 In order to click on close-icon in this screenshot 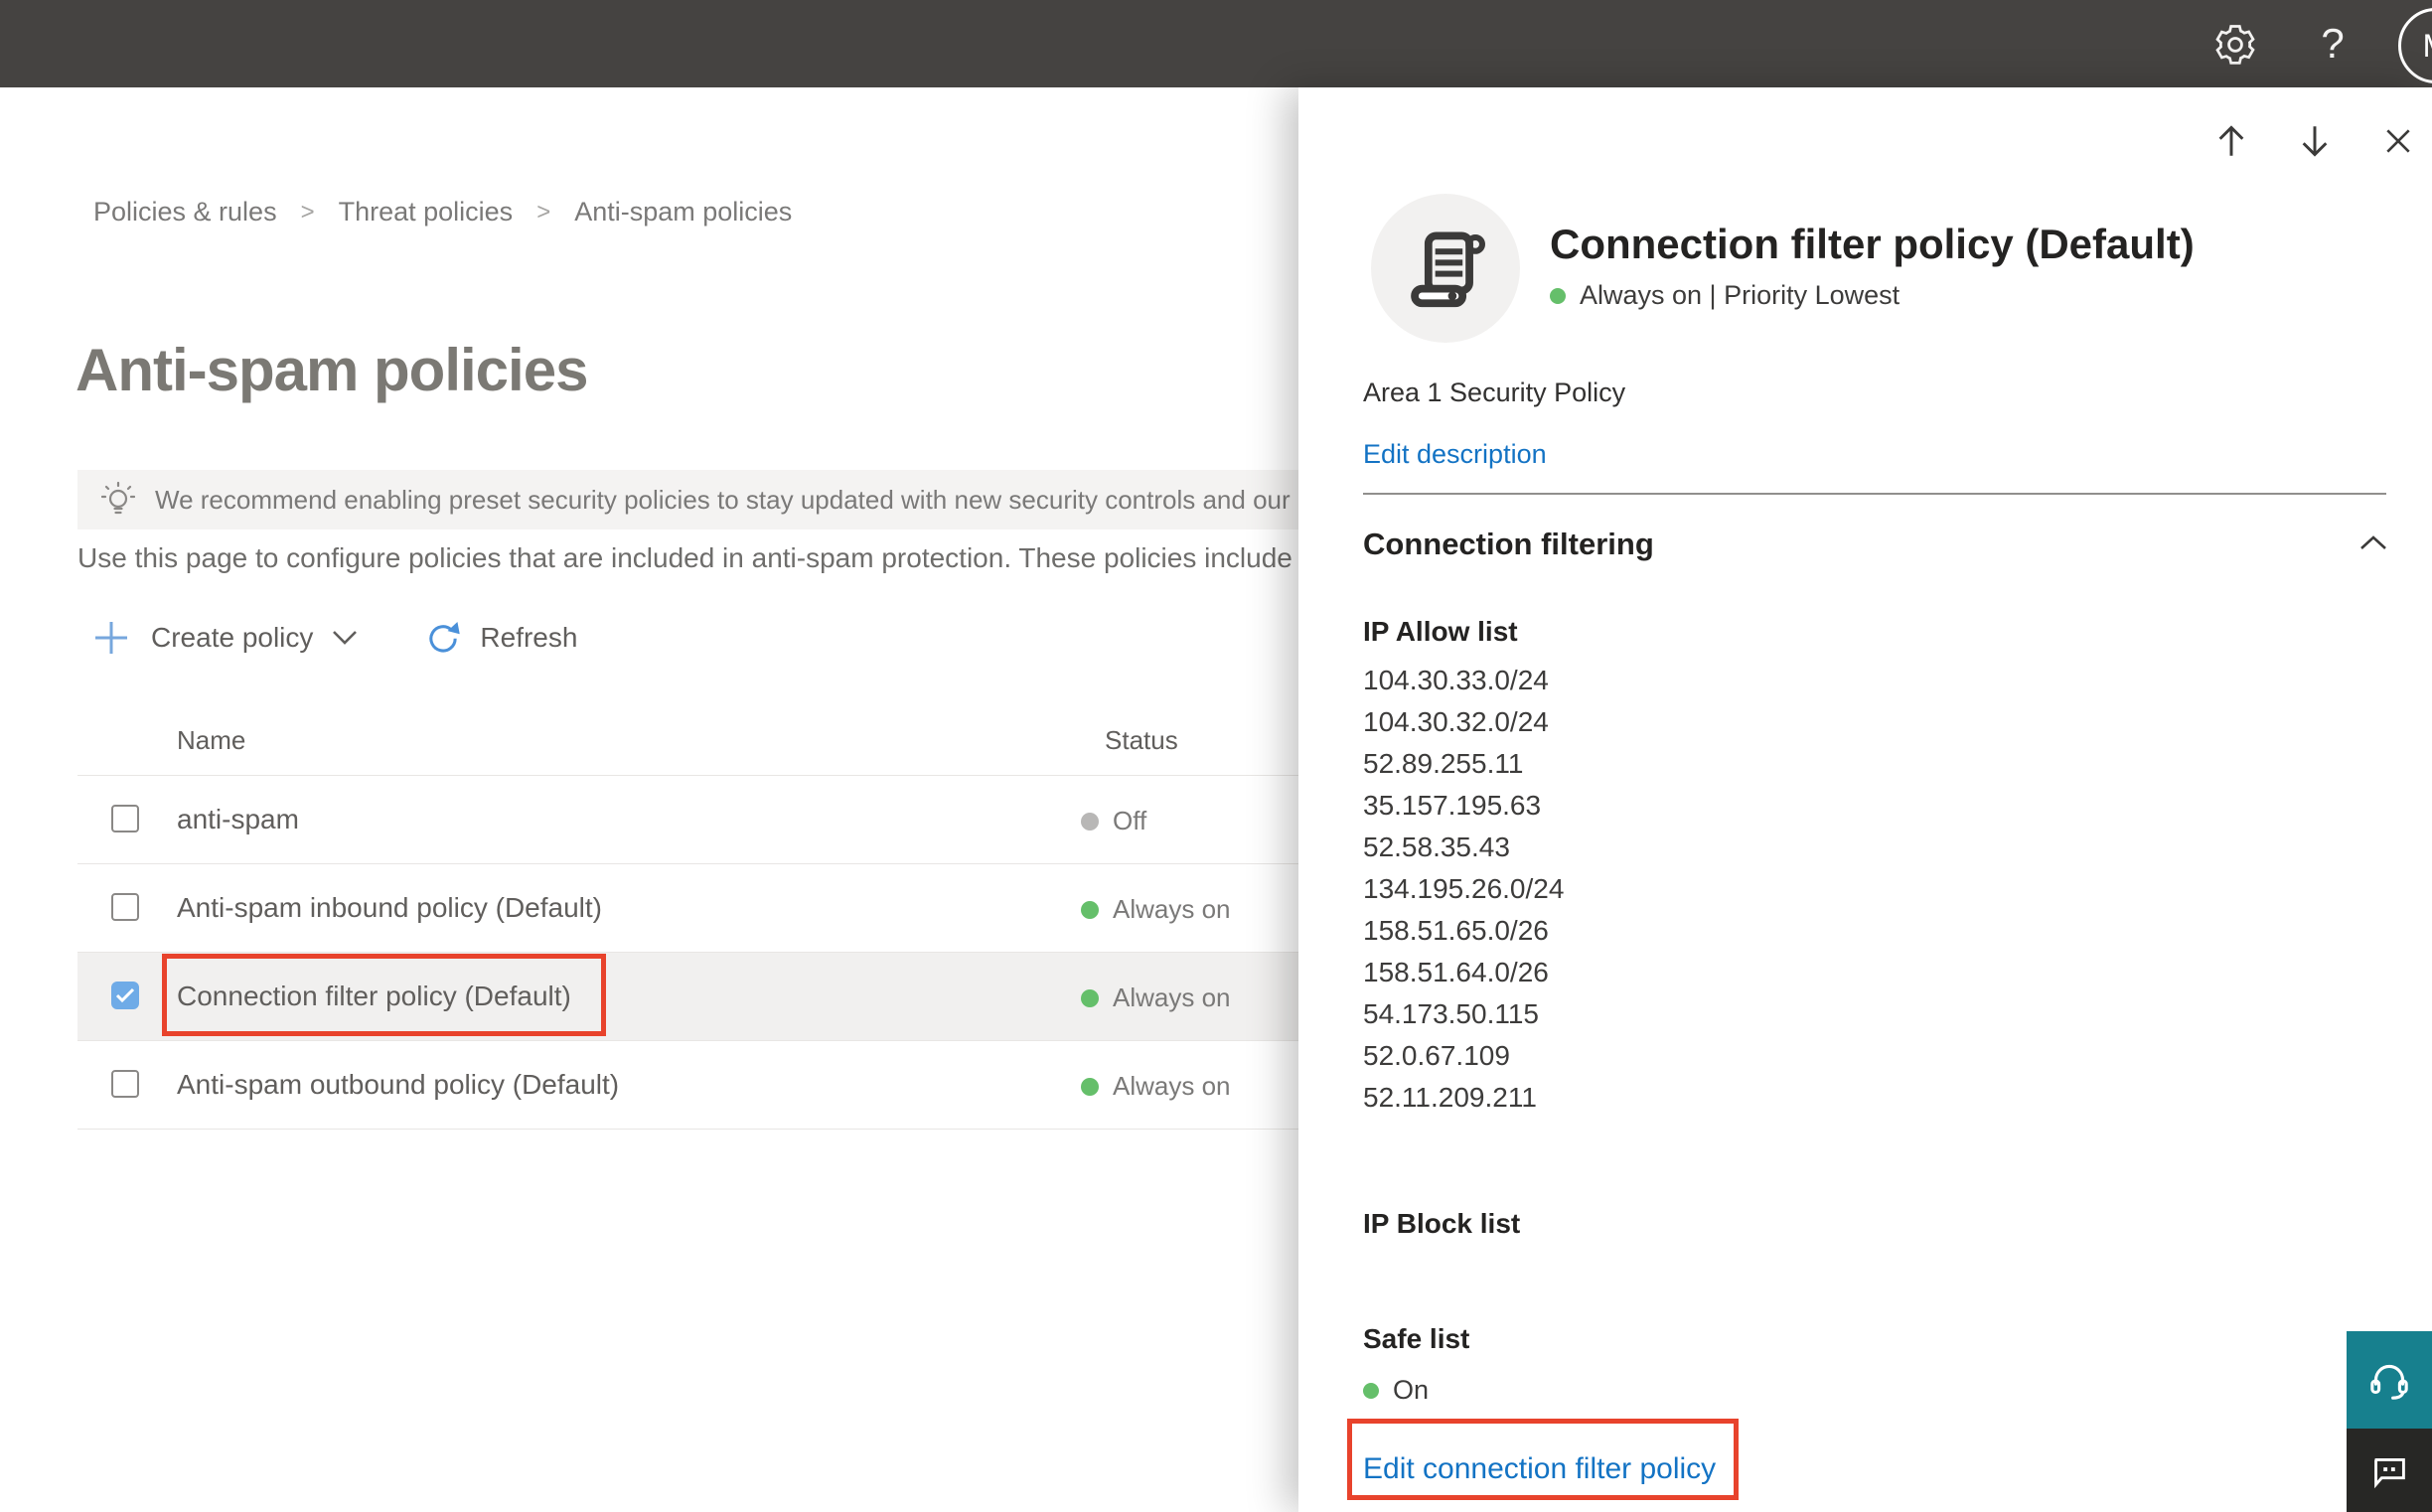, I will do `click(2398, 141)`.